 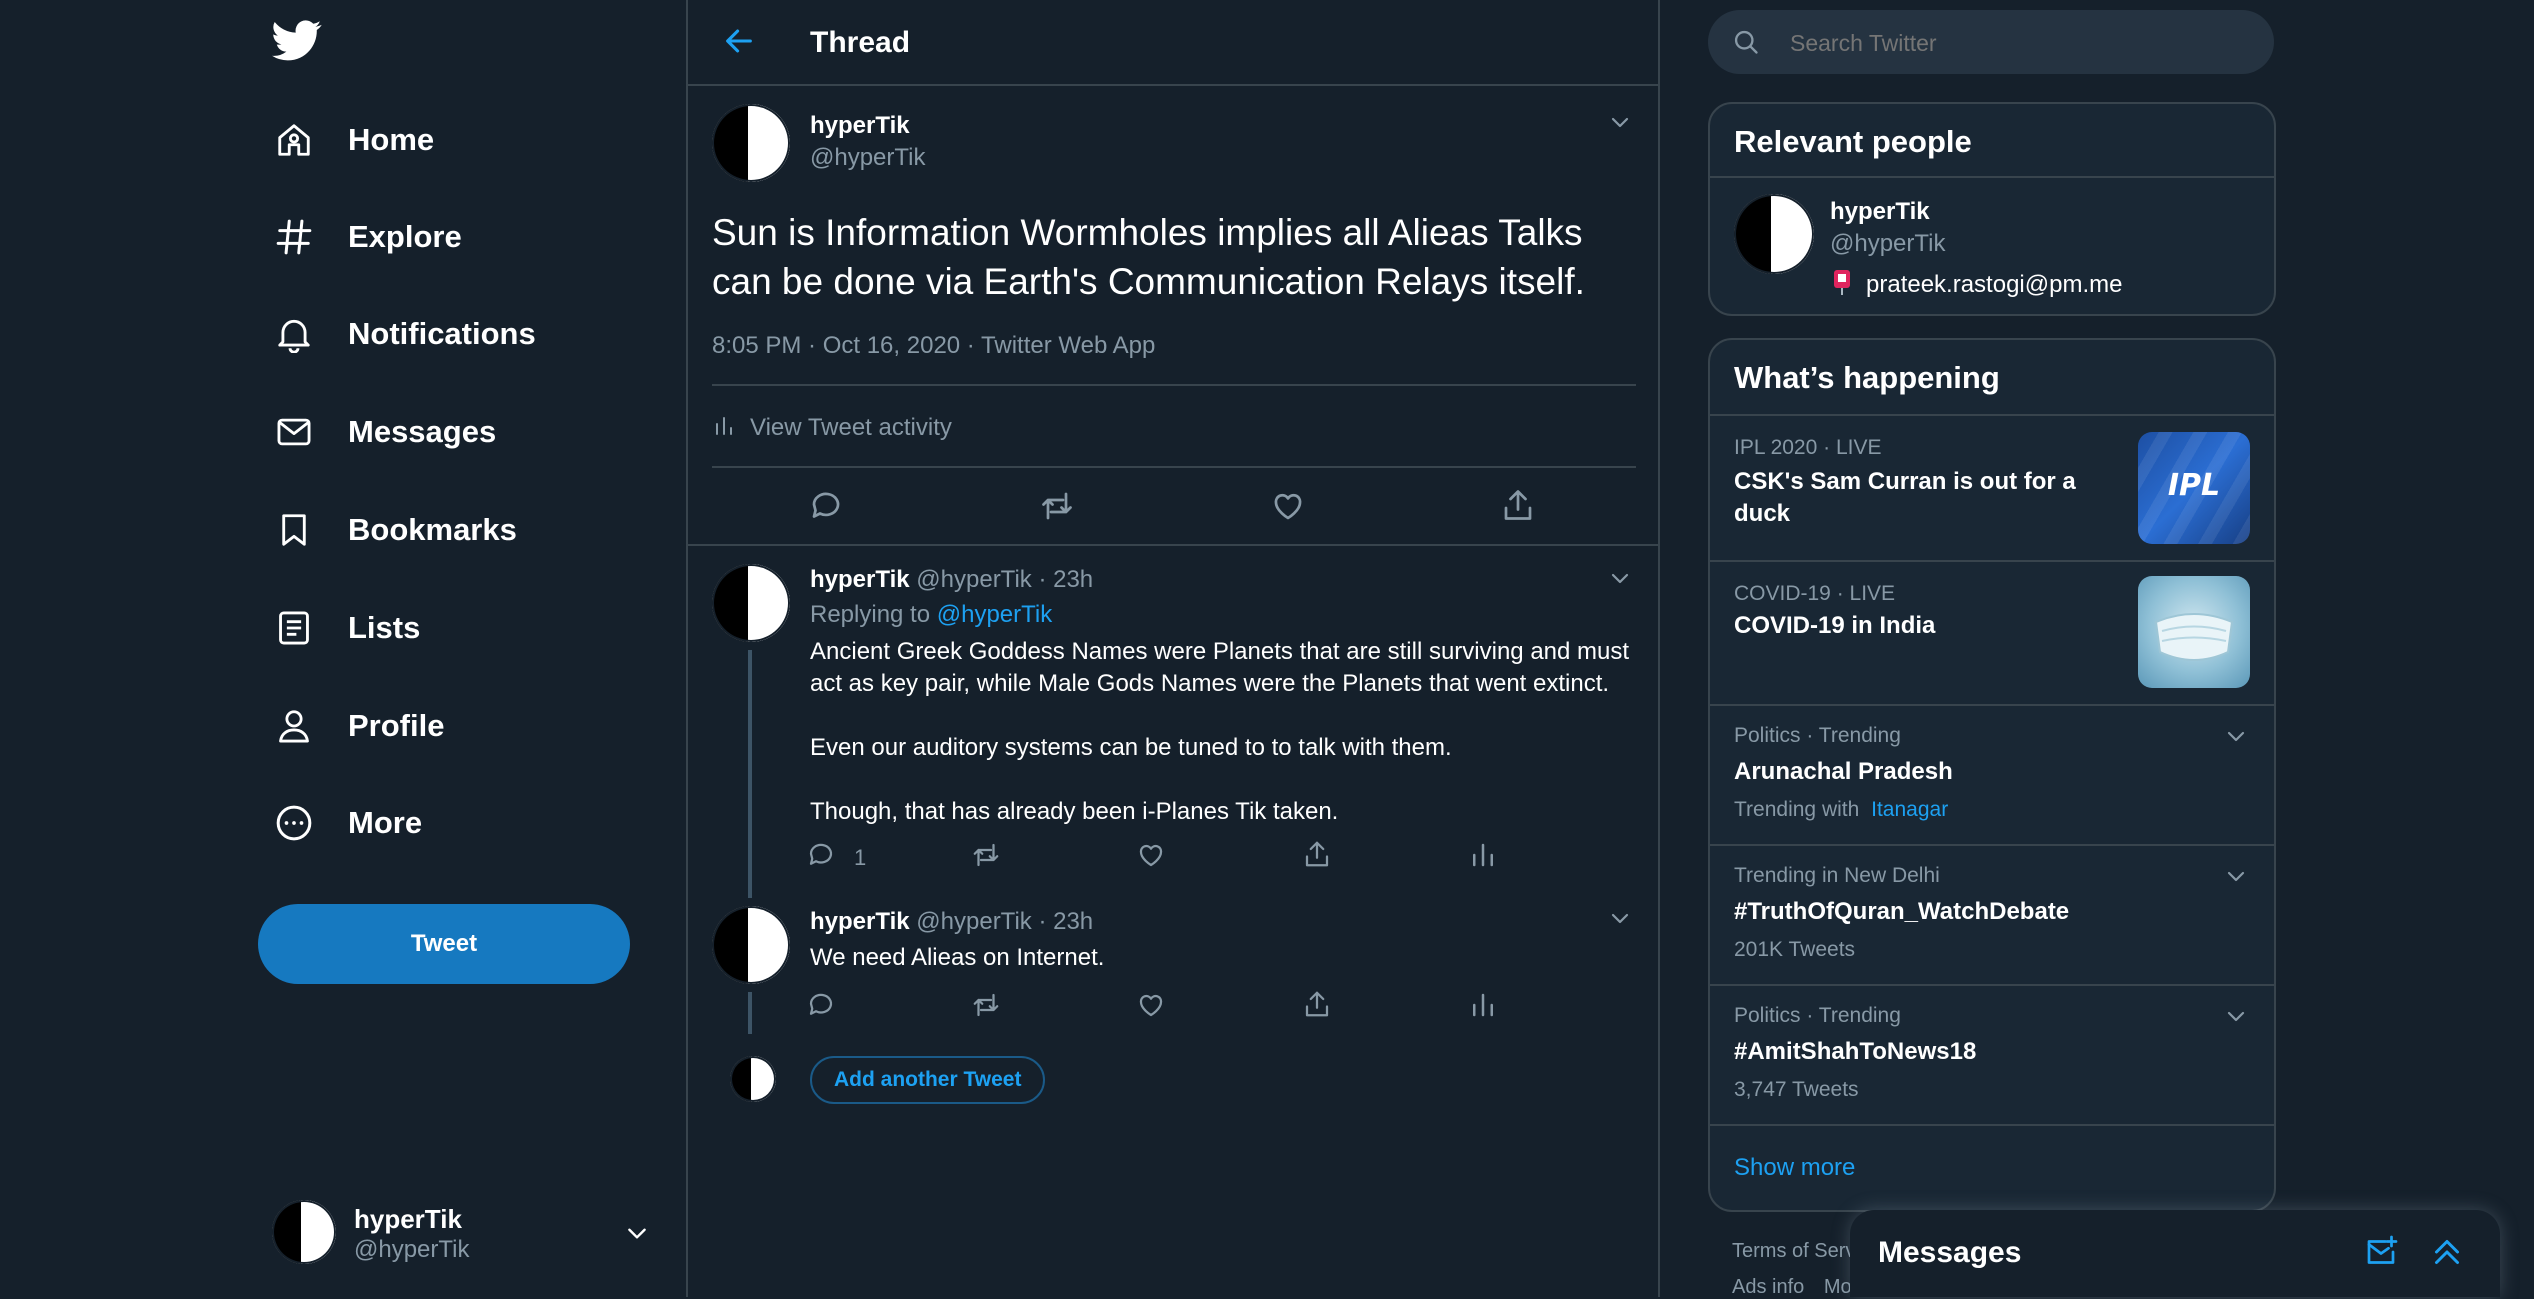 What do you see at coordinates (1842, 284) in the screenshot?
I see `mailbox-icon` at bounding box center [1842, 284].